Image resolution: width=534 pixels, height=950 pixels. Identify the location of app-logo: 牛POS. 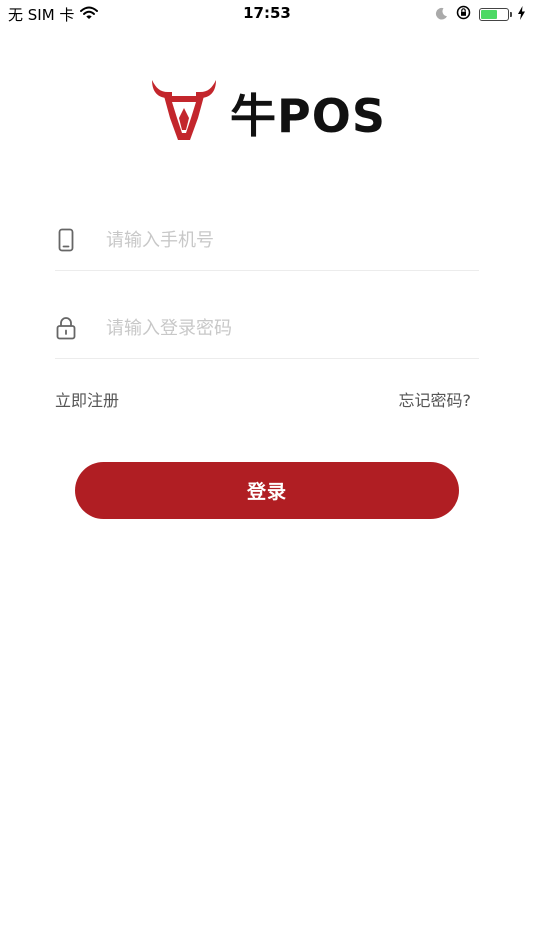
(270, 113).